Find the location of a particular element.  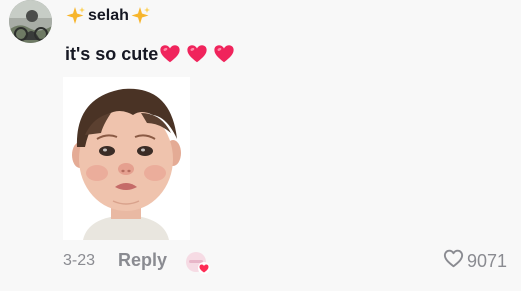

comment-body: it's so cute is located at coordinates (152, 54).